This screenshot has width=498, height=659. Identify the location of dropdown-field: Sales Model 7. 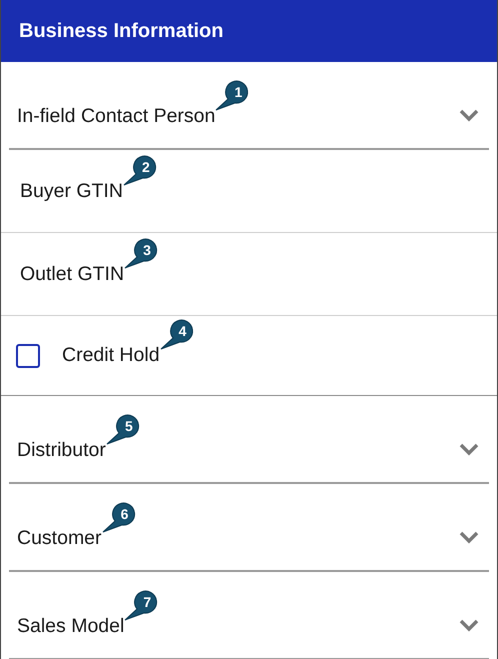
(249, 615).